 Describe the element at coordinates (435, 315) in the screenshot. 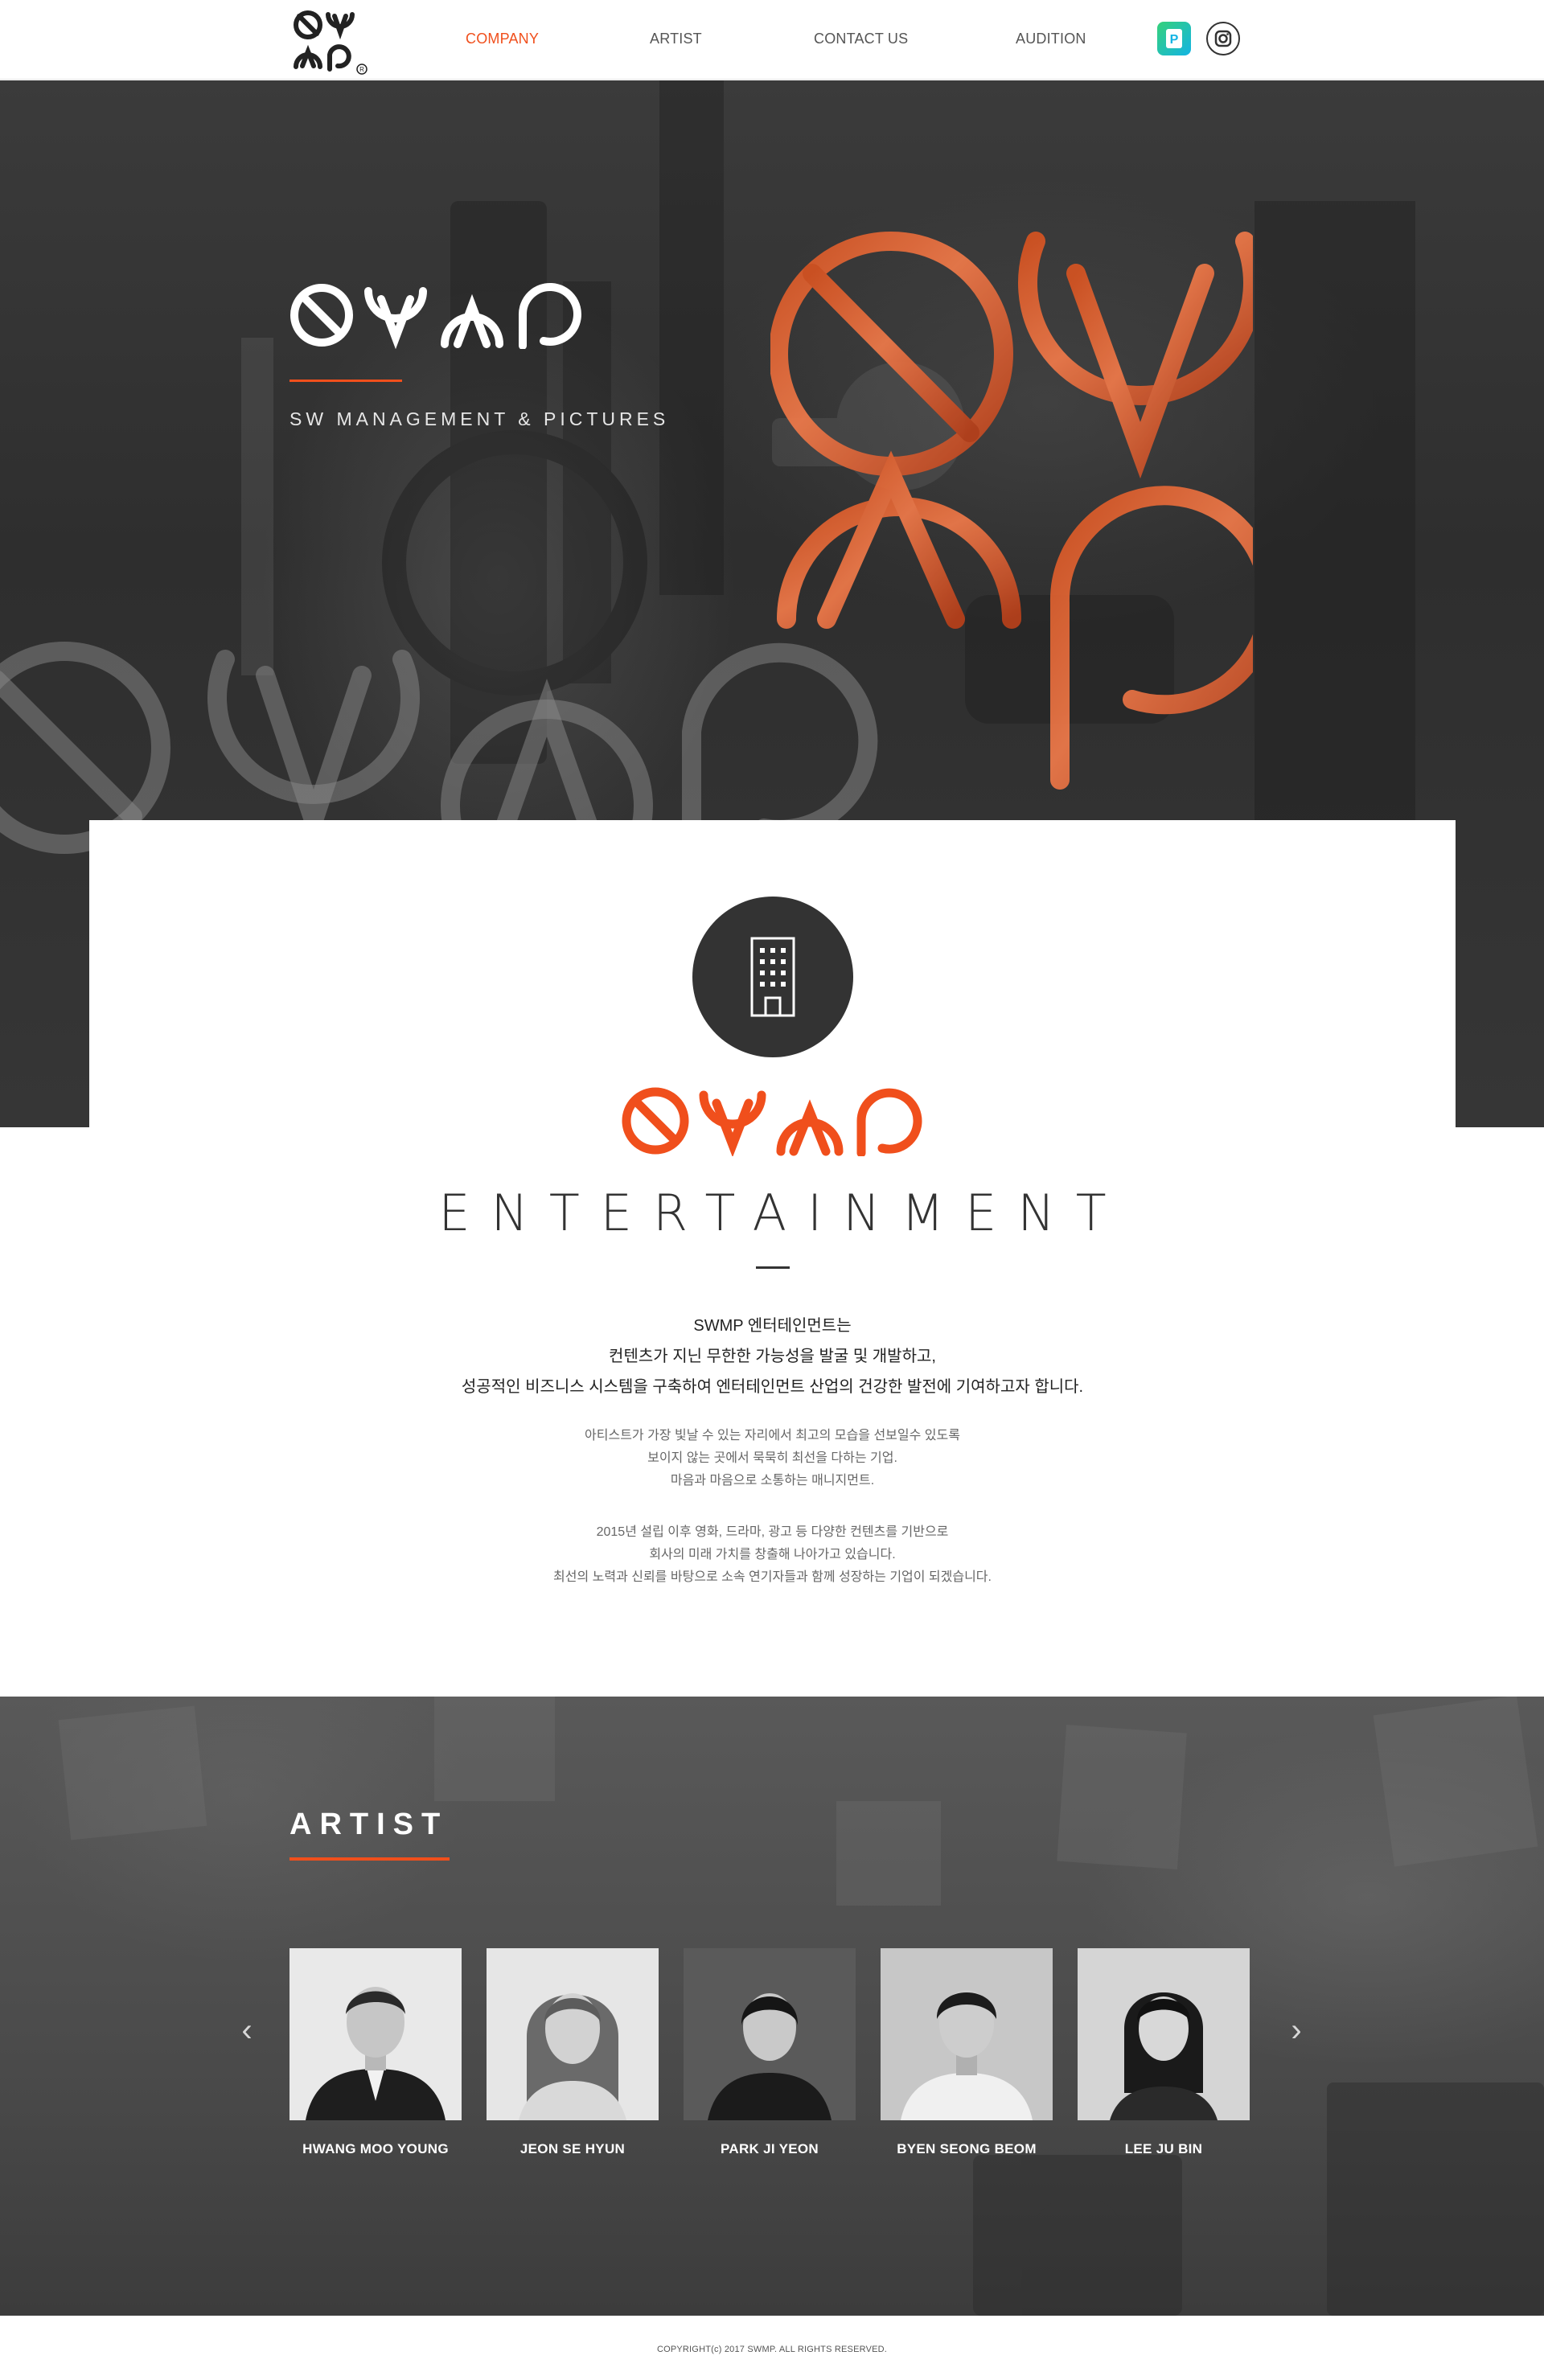

I see `hero-swmp-logo` at that location.